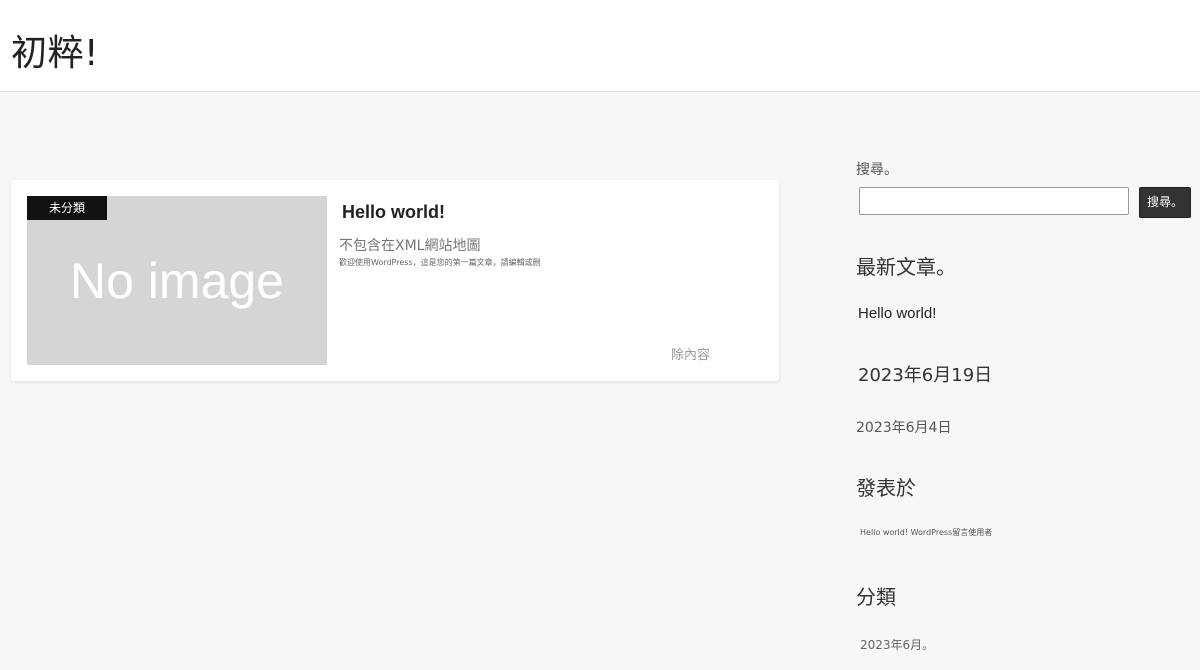 The image size is (1200, 670). I want to click on read-more-link: 除內容, so click(690, 356).